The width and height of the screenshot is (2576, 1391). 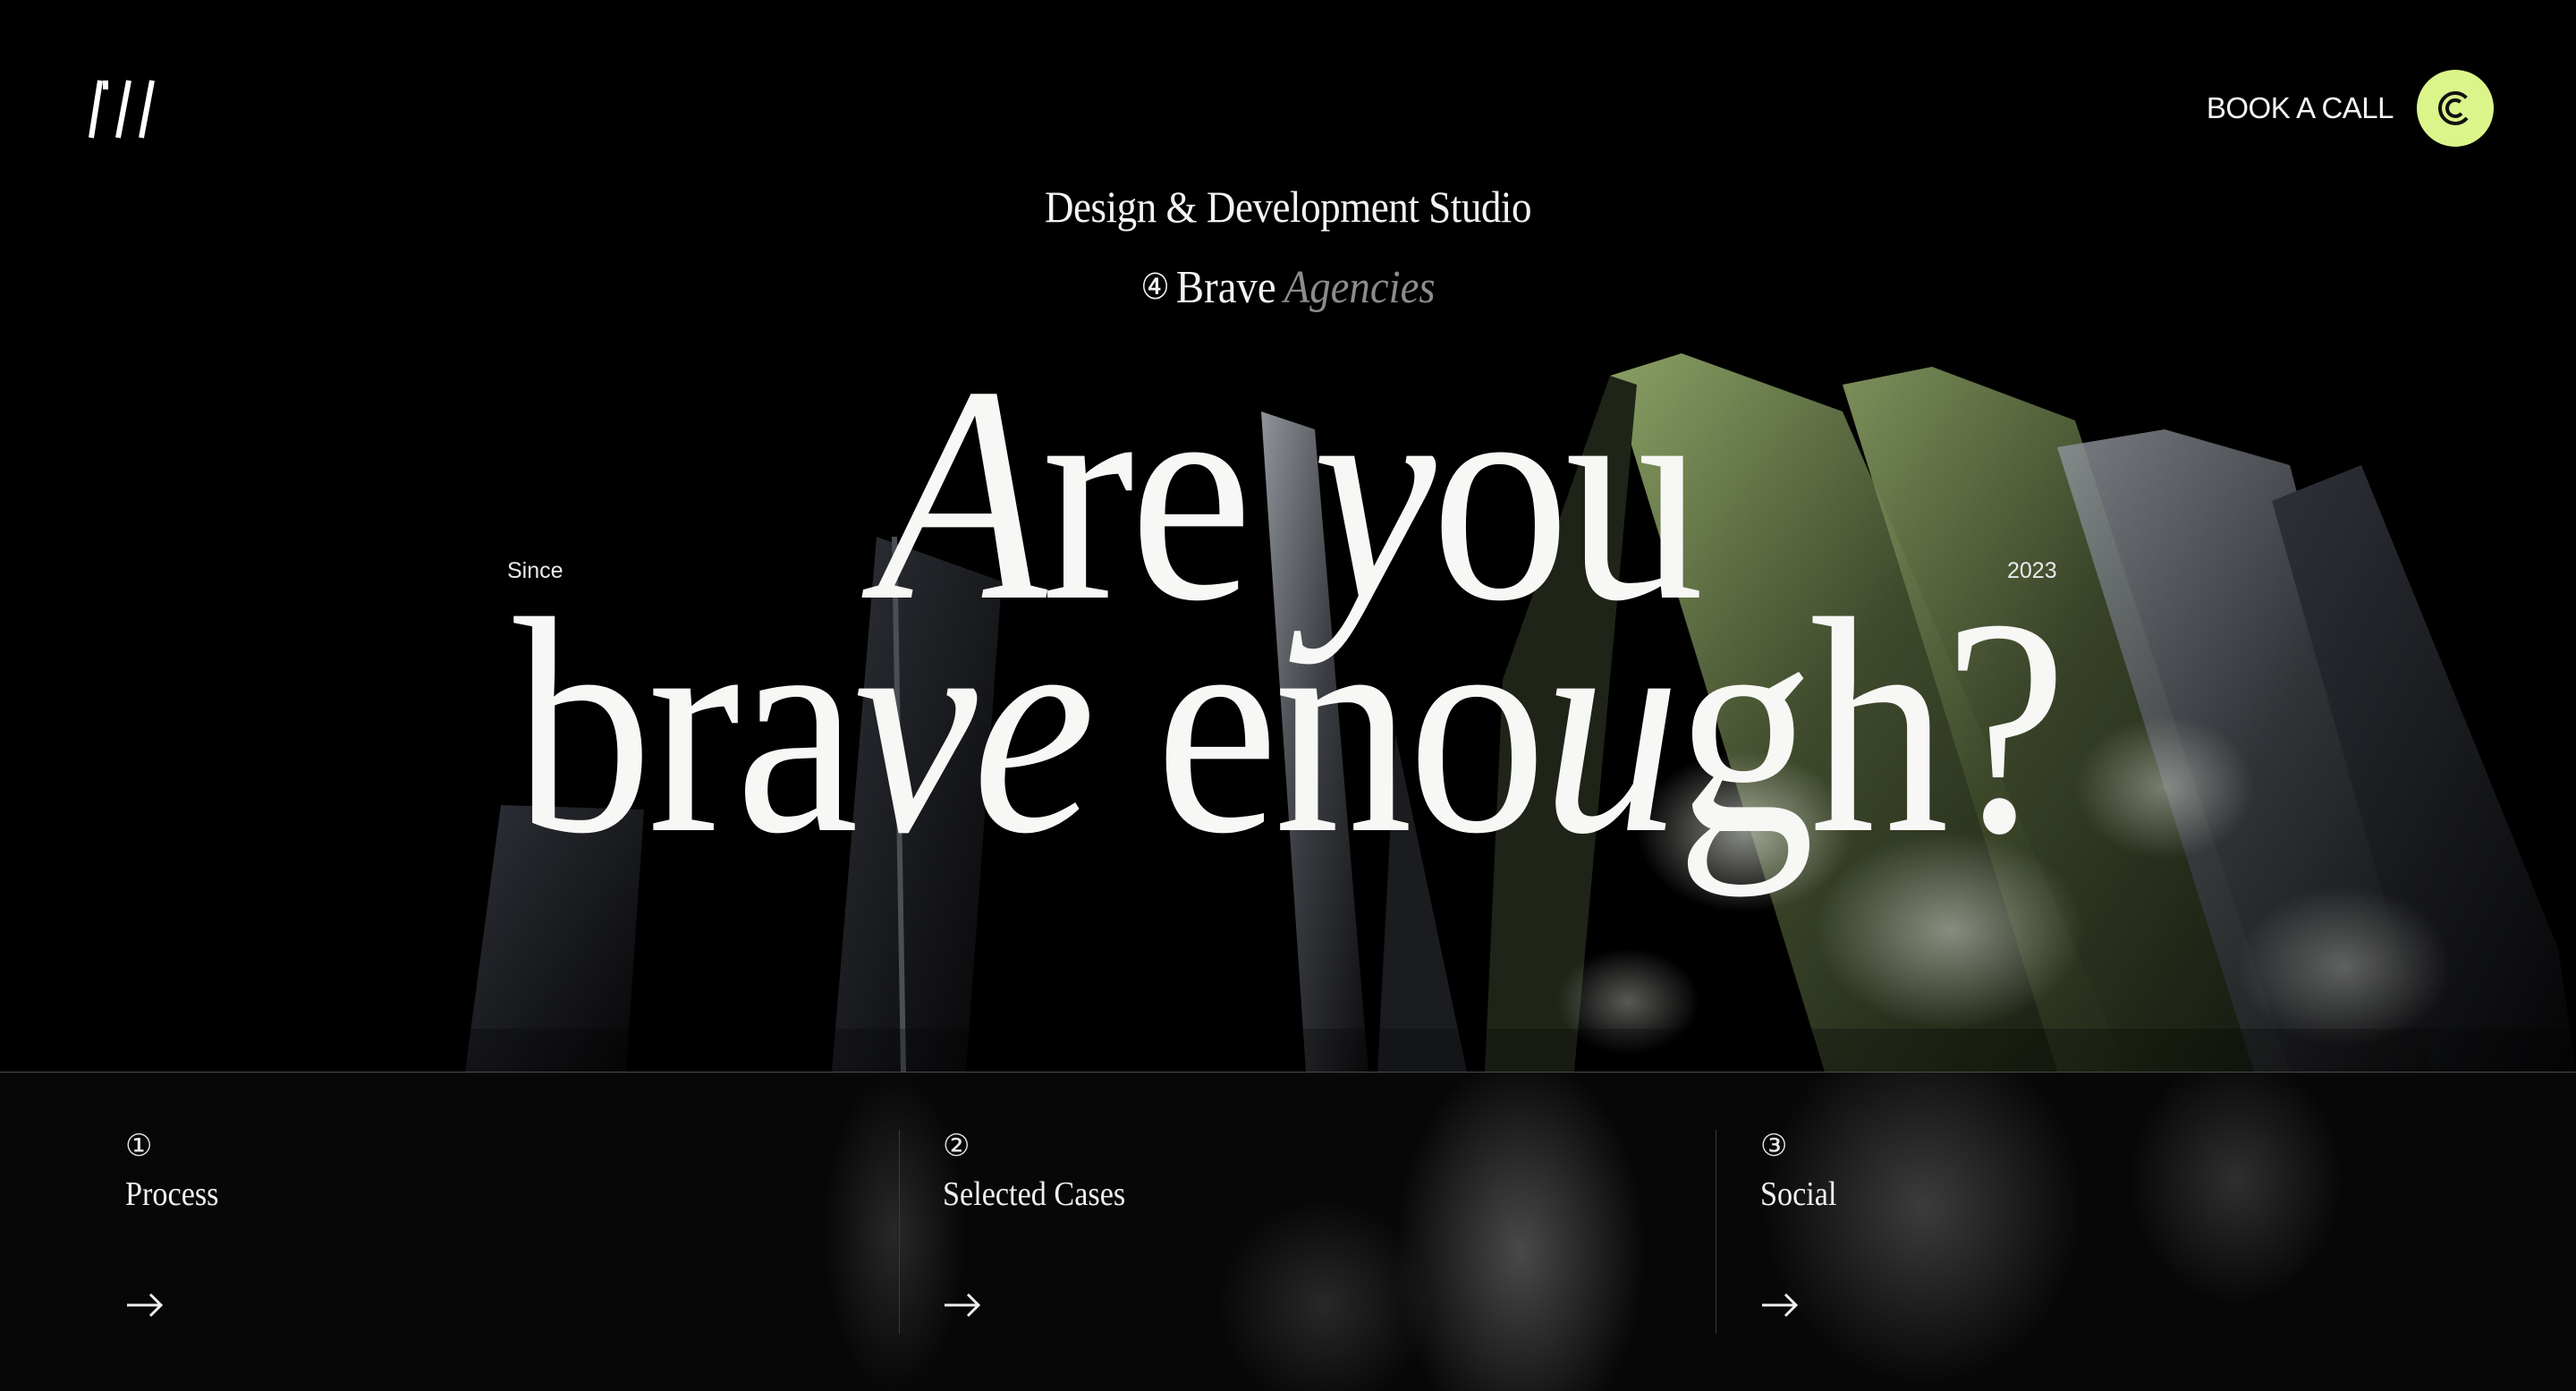 I want to click on card-social: ③ Social, so click(x=2123, y=1232).